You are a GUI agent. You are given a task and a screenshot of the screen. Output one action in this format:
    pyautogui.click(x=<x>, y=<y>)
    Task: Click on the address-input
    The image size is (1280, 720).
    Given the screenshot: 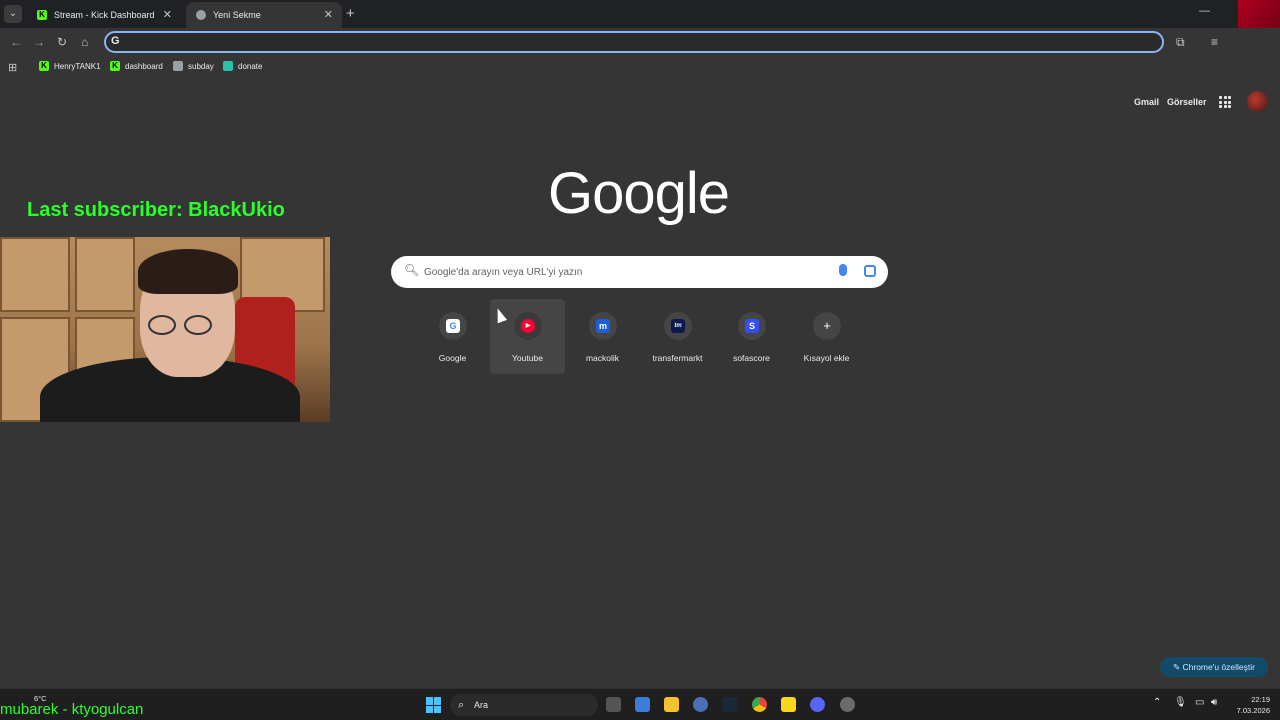 What is the action you would take?
    pyautogui.click(x=641, y=42)
    